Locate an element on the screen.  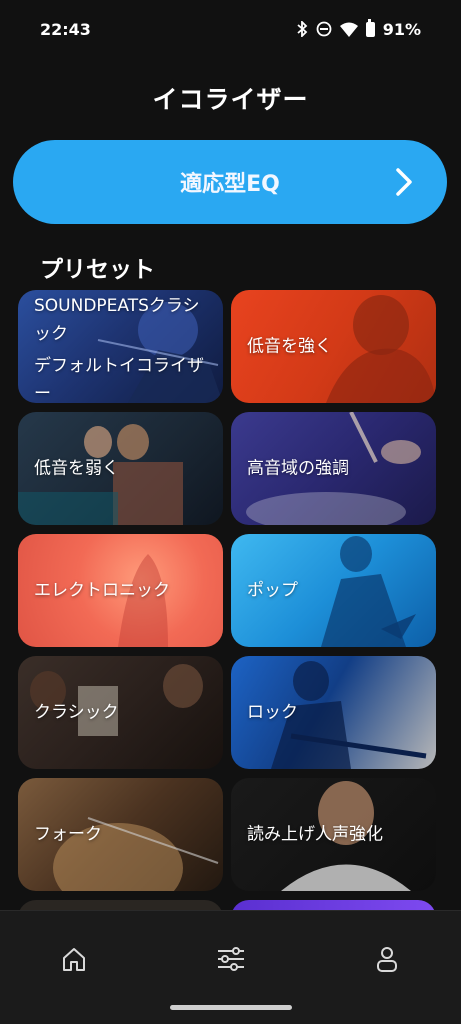
preset-label: ロック is located at coordinates (272, 712).